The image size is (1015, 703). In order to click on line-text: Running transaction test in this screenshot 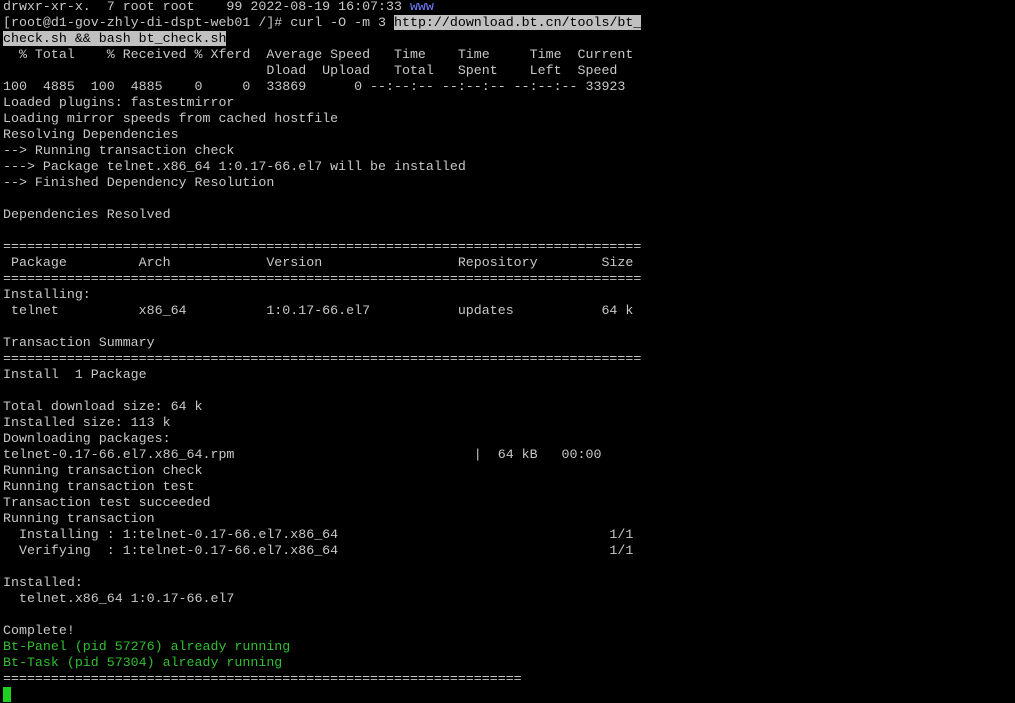, I will do `click(99, 486)`.